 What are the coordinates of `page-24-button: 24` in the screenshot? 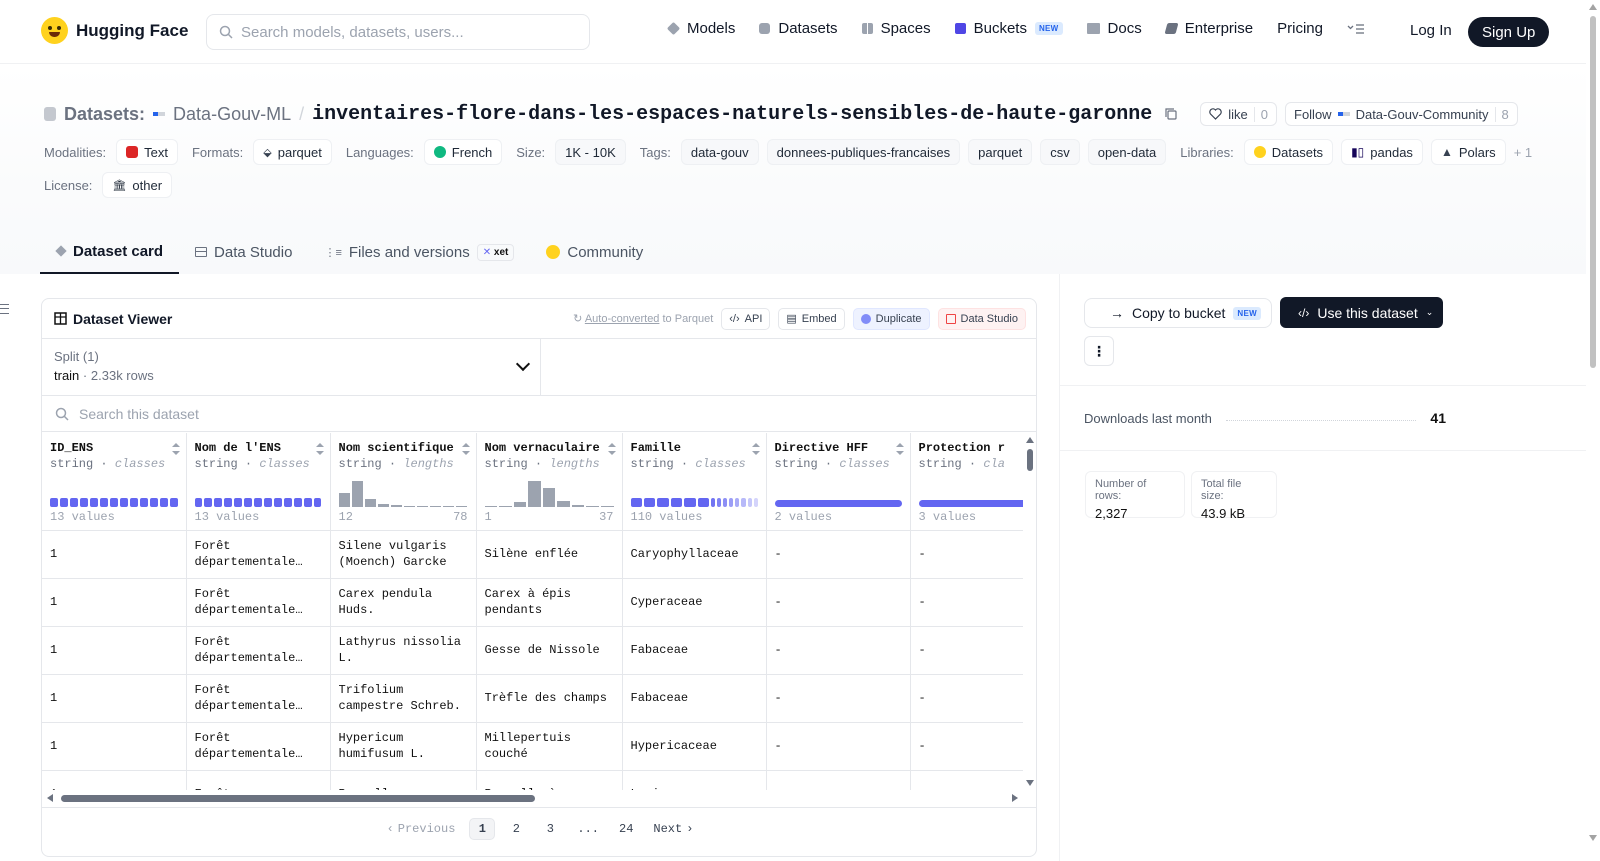 It's located at (626, 829).